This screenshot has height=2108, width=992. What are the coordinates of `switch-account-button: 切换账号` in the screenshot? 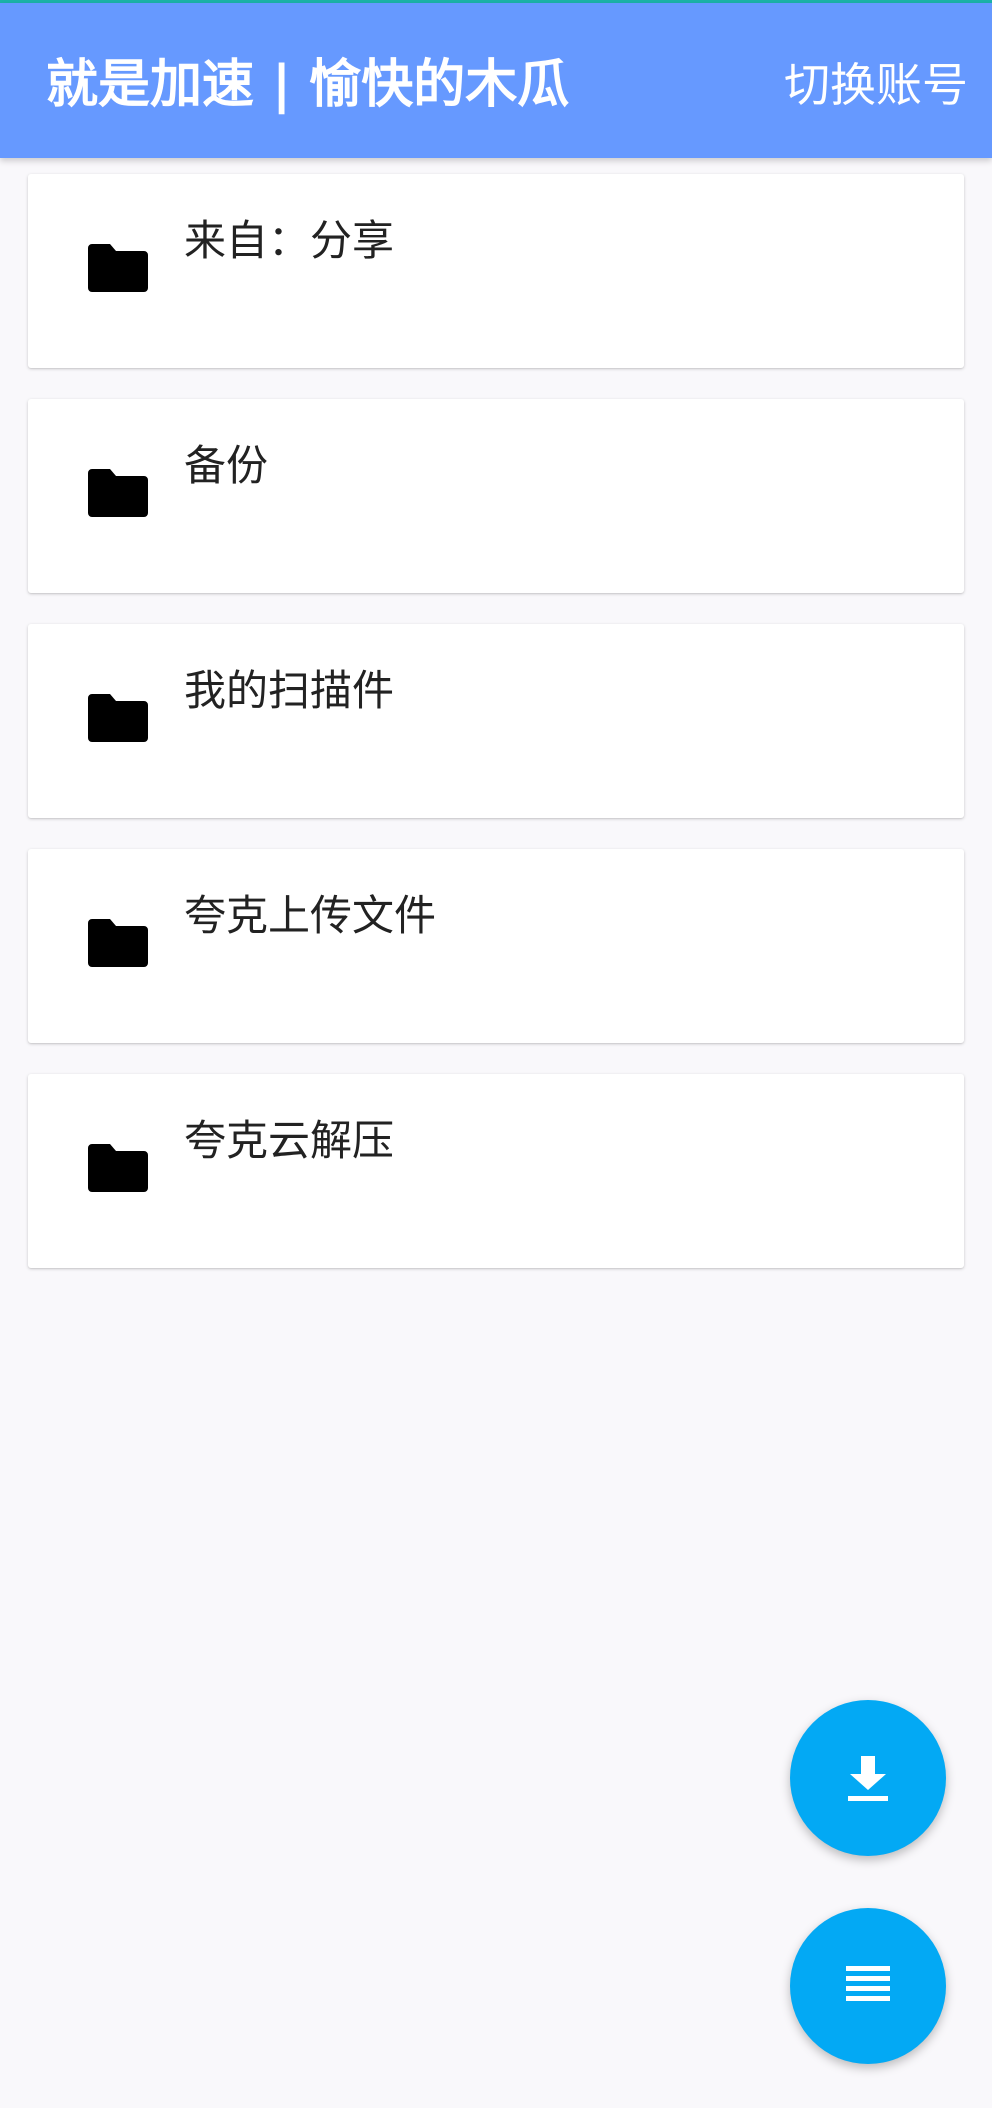 It's located at (876, 85).